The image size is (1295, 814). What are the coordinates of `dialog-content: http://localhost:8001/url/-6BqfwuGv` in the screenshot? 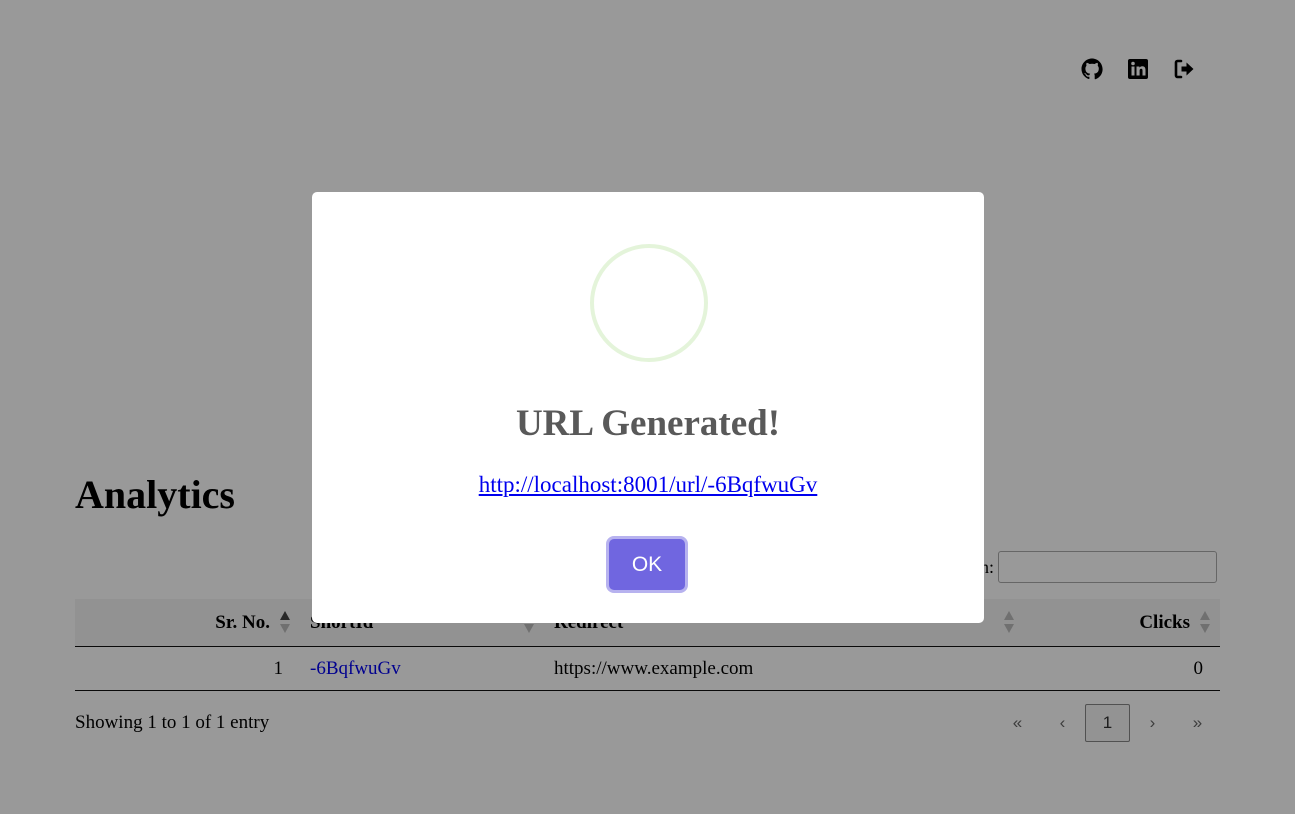 It's located at (648, 485).